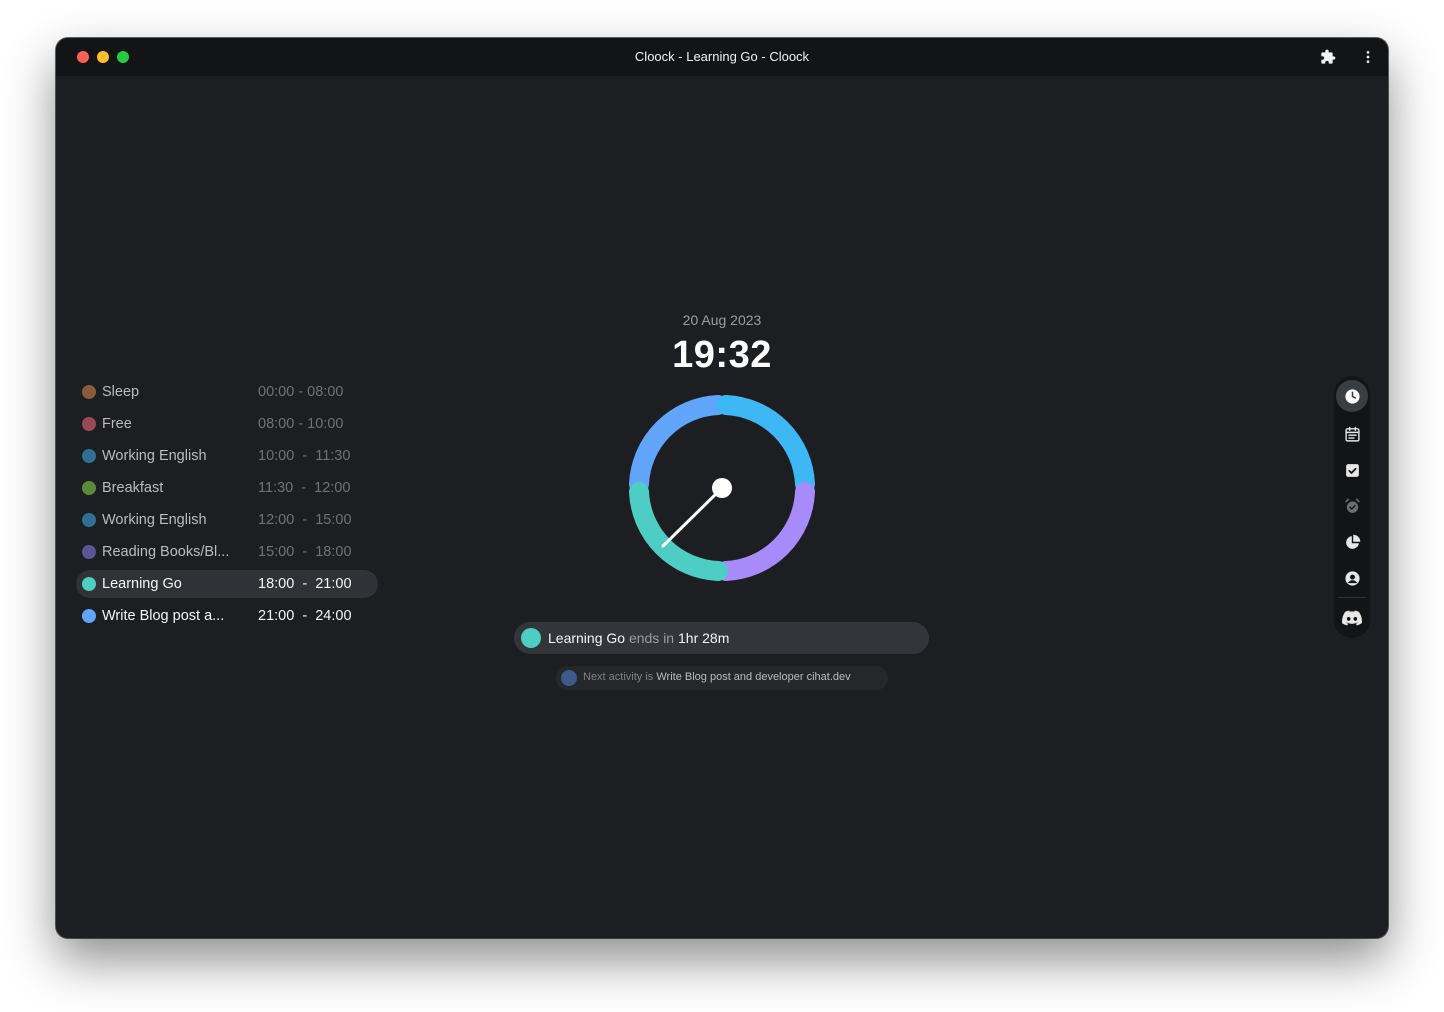 This screenshot has height=1012, width=1444. I want to click on activity-time: 12:00 - 15:00, so click(305, 520).